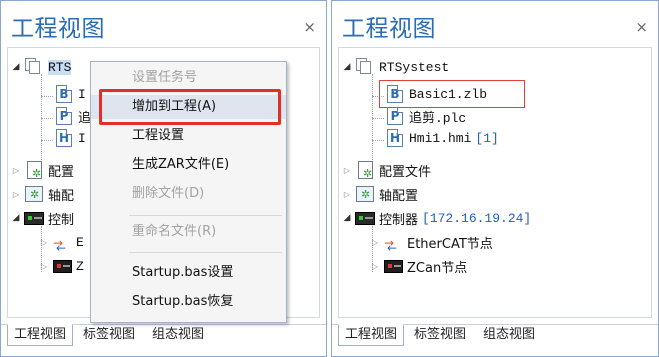 This screenshot has height=357, width=659. Describe the element at coordinates (487, 138) in the screenshot. I see `hmi-index-tag: [1]` at that location.